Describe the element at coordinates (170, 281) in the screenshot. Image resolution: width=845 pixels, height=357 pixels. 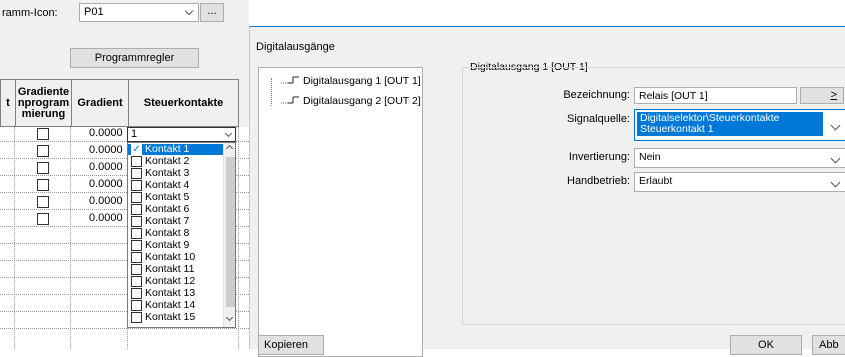
I see `contact-label: Kontakt 12` at that location.